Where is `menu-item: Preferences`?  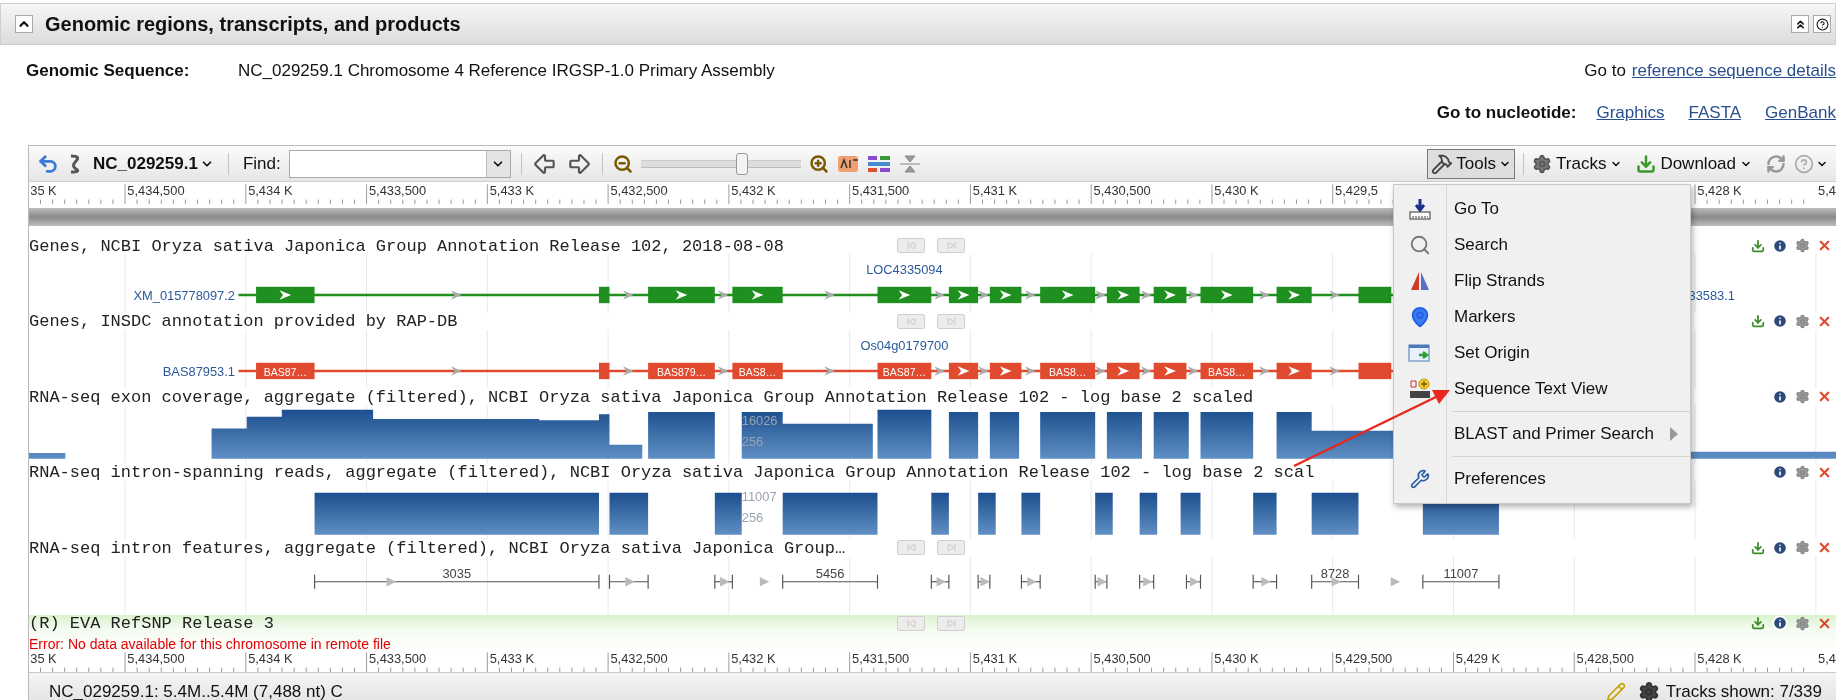 menu-item: Preferences is located at coordinates (1542, 479).